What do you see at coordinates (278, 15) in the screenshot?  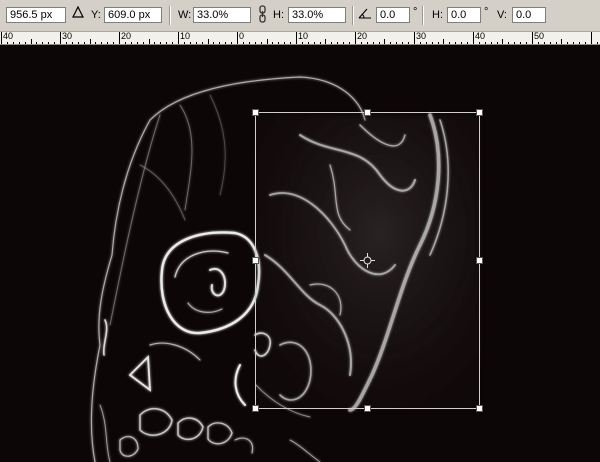 I see `h-label: H:` at bounding box center [278, 15].